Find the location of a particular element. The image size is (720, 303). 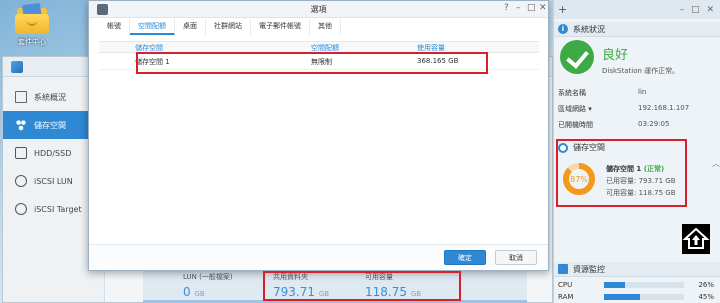

overview-icon is located at coordinates (21, 97).